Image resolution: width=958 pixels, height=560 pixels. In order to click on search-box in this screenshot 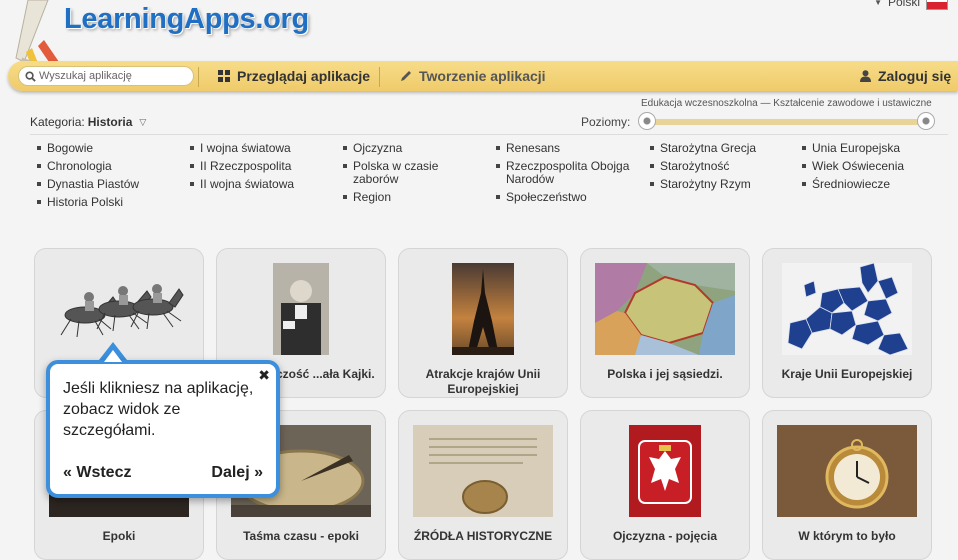, I will do `click(106, 76)`.